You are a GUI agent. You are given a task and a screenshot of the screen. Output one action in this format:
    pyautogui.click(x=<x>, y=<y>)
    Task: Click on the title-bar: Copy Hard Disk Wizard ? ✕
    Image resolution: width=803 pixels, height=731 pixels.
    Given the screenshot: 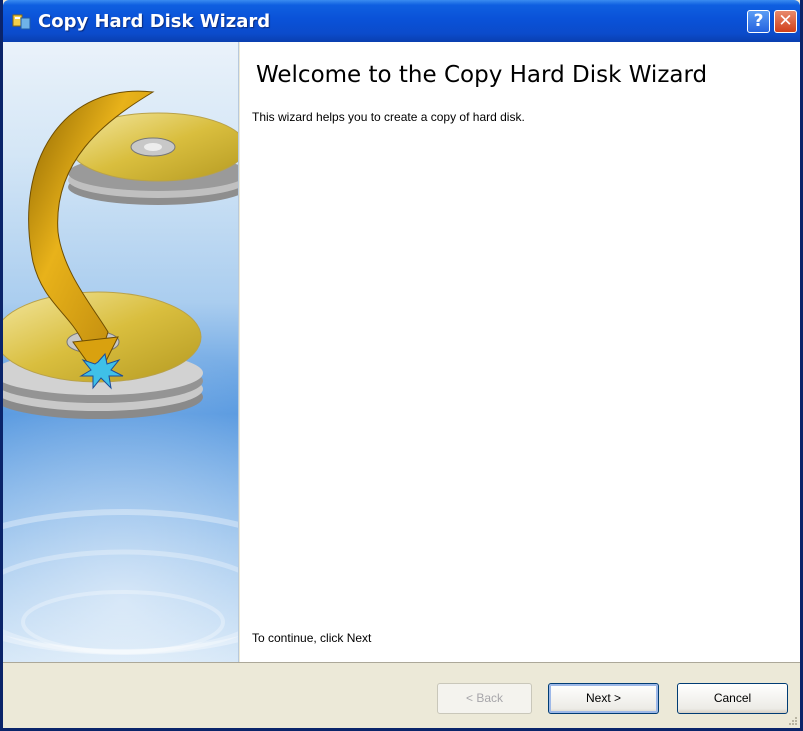 What is the action you would take?
    pyautogui.click(x=401, y=21)
    